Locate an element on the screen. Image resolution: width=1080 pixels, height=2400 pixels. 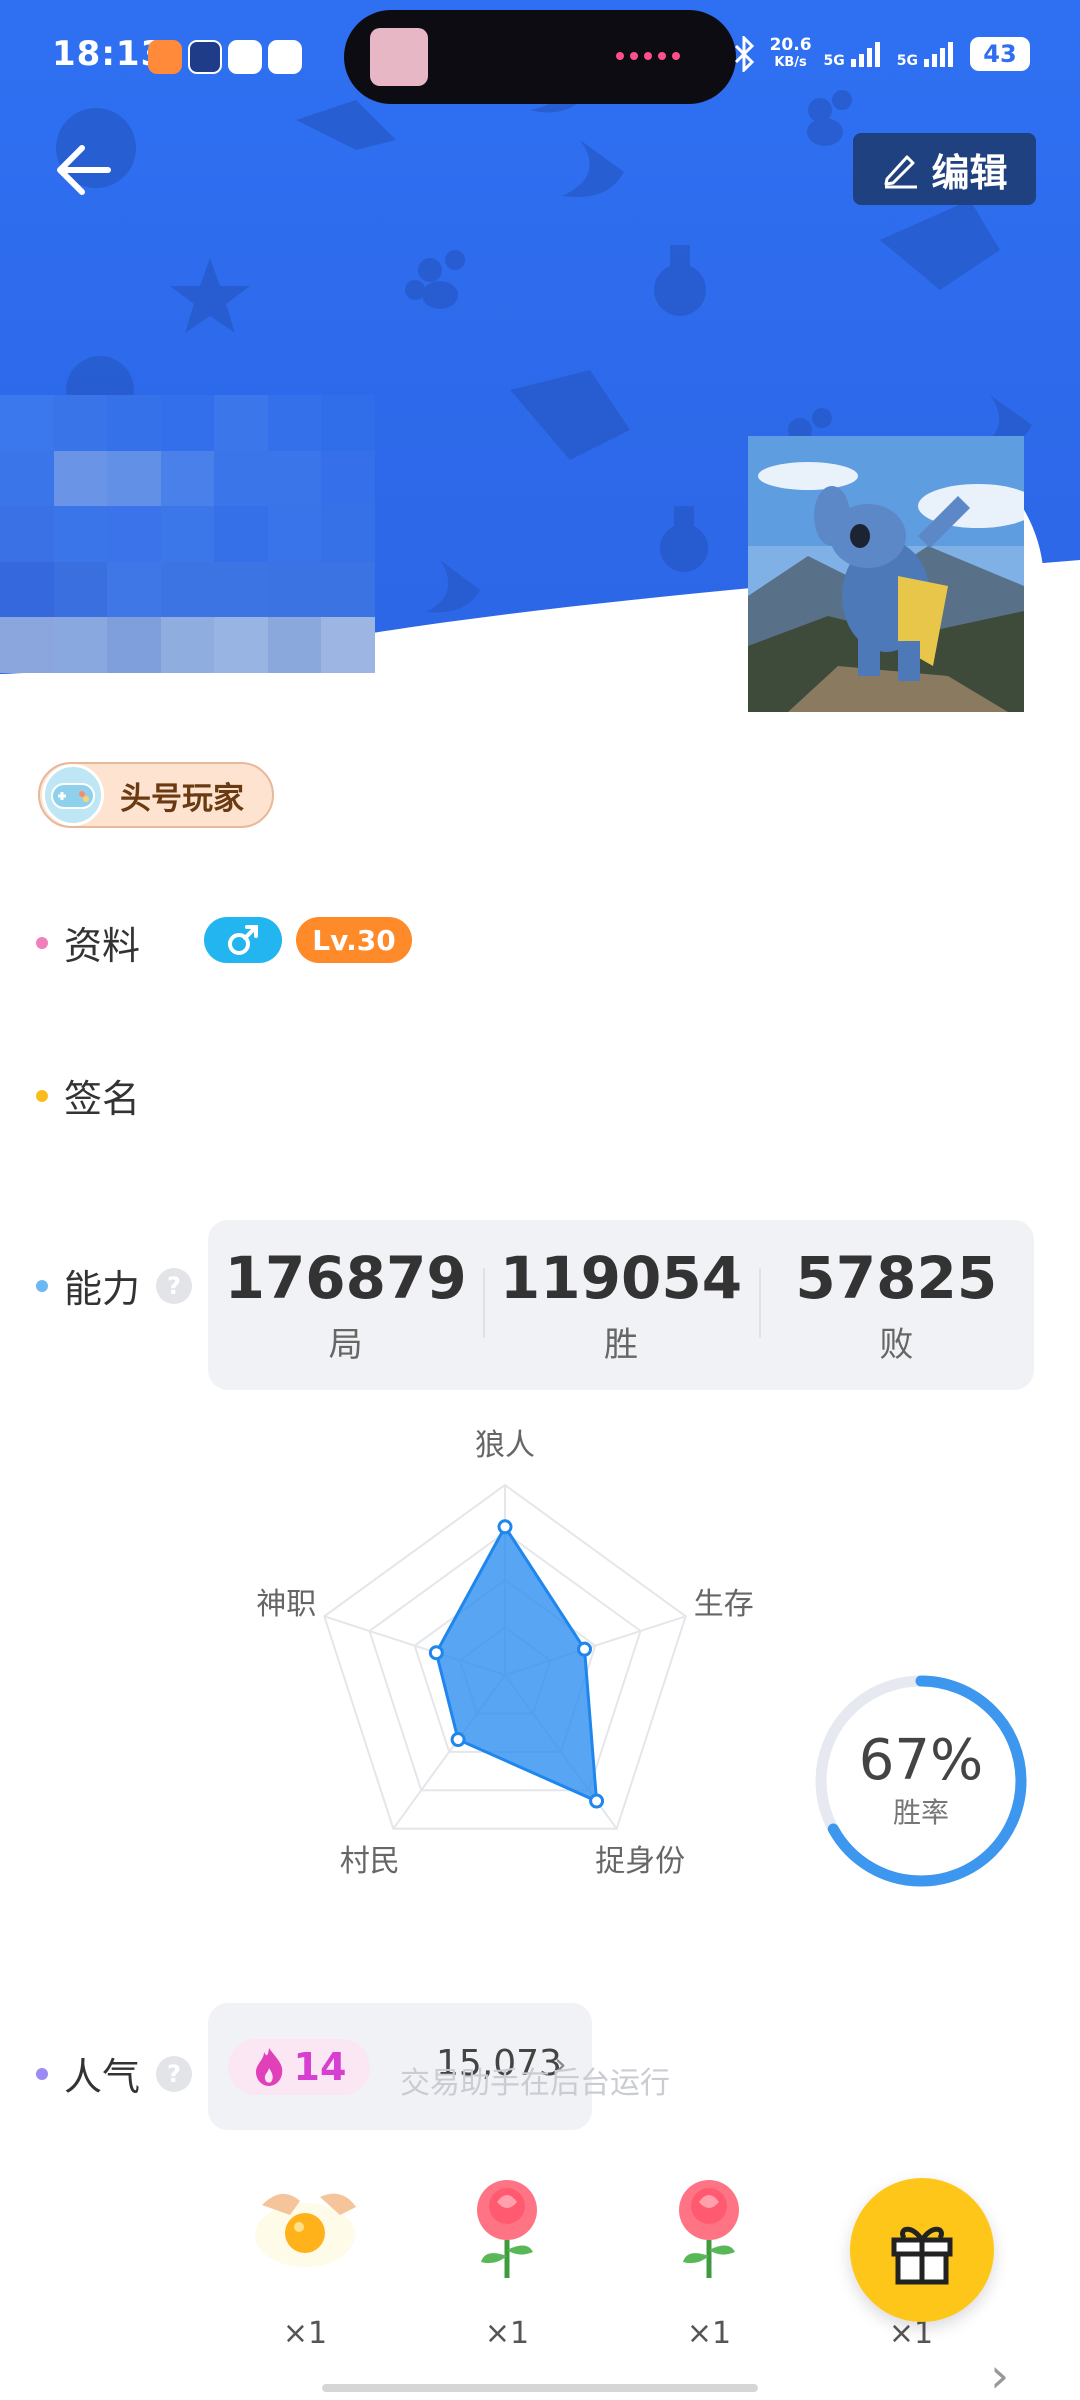
gift-box-icon is located at coordinates (922, 2255).